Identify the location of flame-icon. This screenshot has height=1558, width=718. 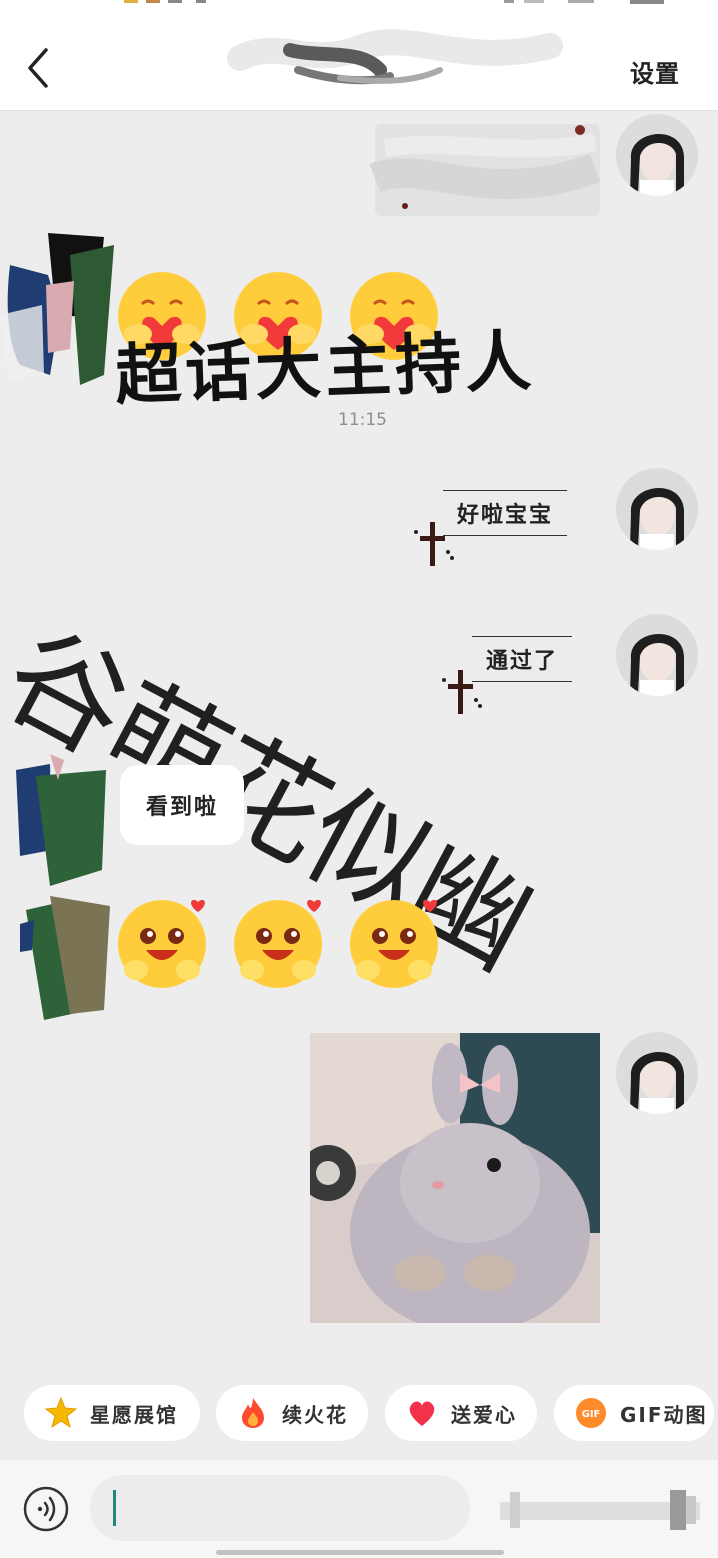
(253, 1413).